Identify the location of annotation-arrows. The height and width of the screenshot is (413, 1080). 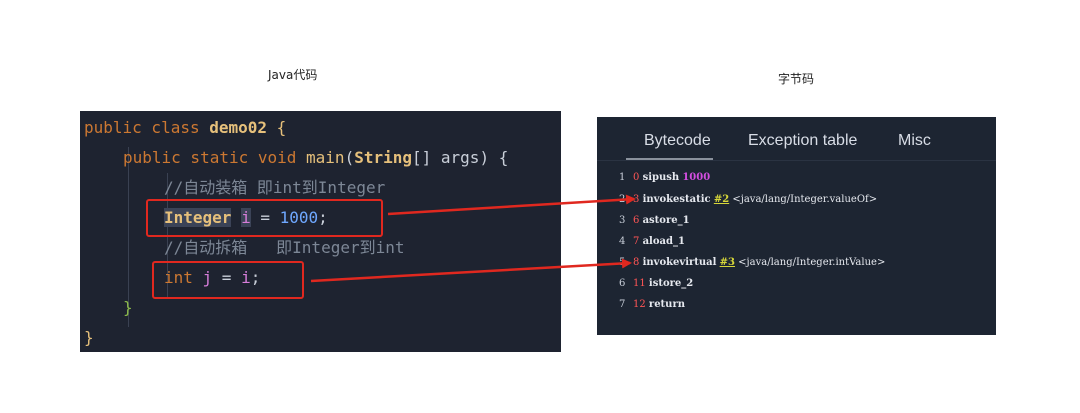
(473, 238).